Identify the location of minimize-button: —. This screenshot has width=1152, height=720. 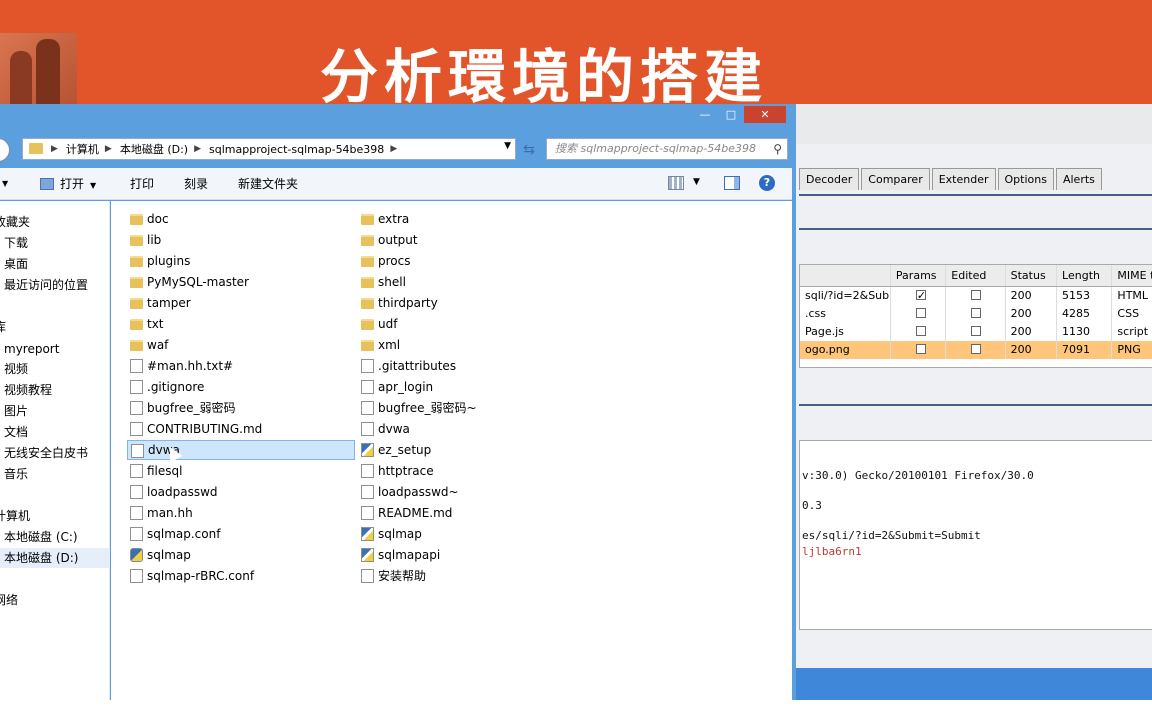
(705, 114).